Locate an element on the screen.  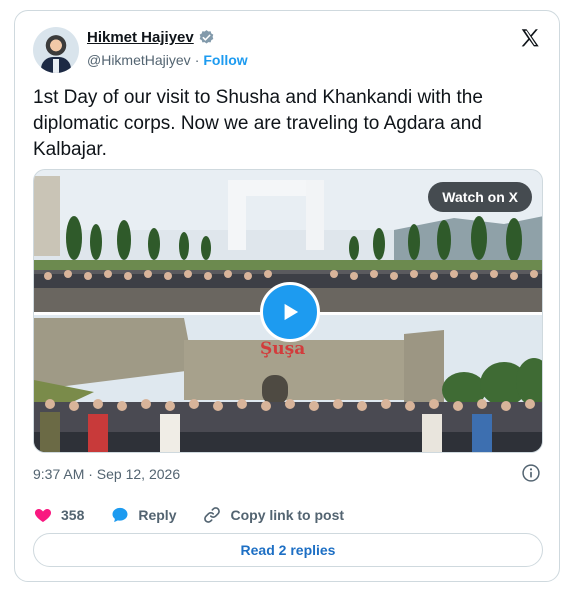
banner-text: Şuşa is located at coordinates (282, 349).